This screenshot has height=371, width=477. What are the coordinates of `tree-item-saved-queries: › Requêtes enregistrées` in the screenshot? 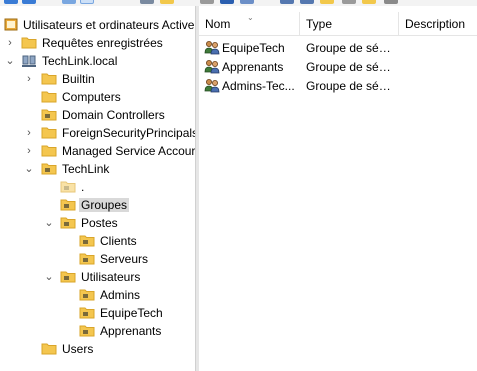 It's located at (97, 43).